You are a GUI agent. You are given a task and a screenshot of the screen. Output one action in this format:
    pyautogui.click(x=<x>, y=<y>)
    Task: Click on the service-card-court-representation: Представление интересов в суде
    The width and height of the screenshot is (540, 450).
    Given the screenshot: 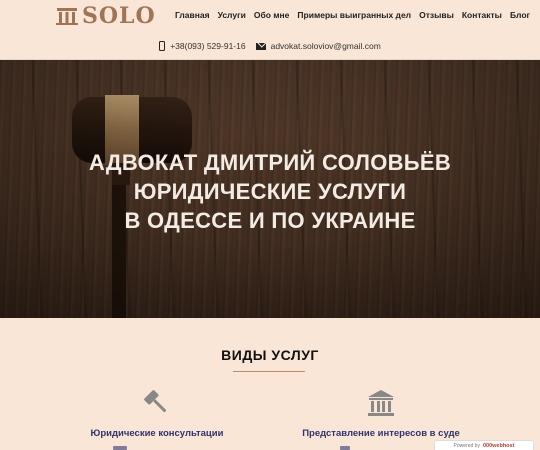 What is the action you would take?
    pyautogui.click(x=381, y=413)
    